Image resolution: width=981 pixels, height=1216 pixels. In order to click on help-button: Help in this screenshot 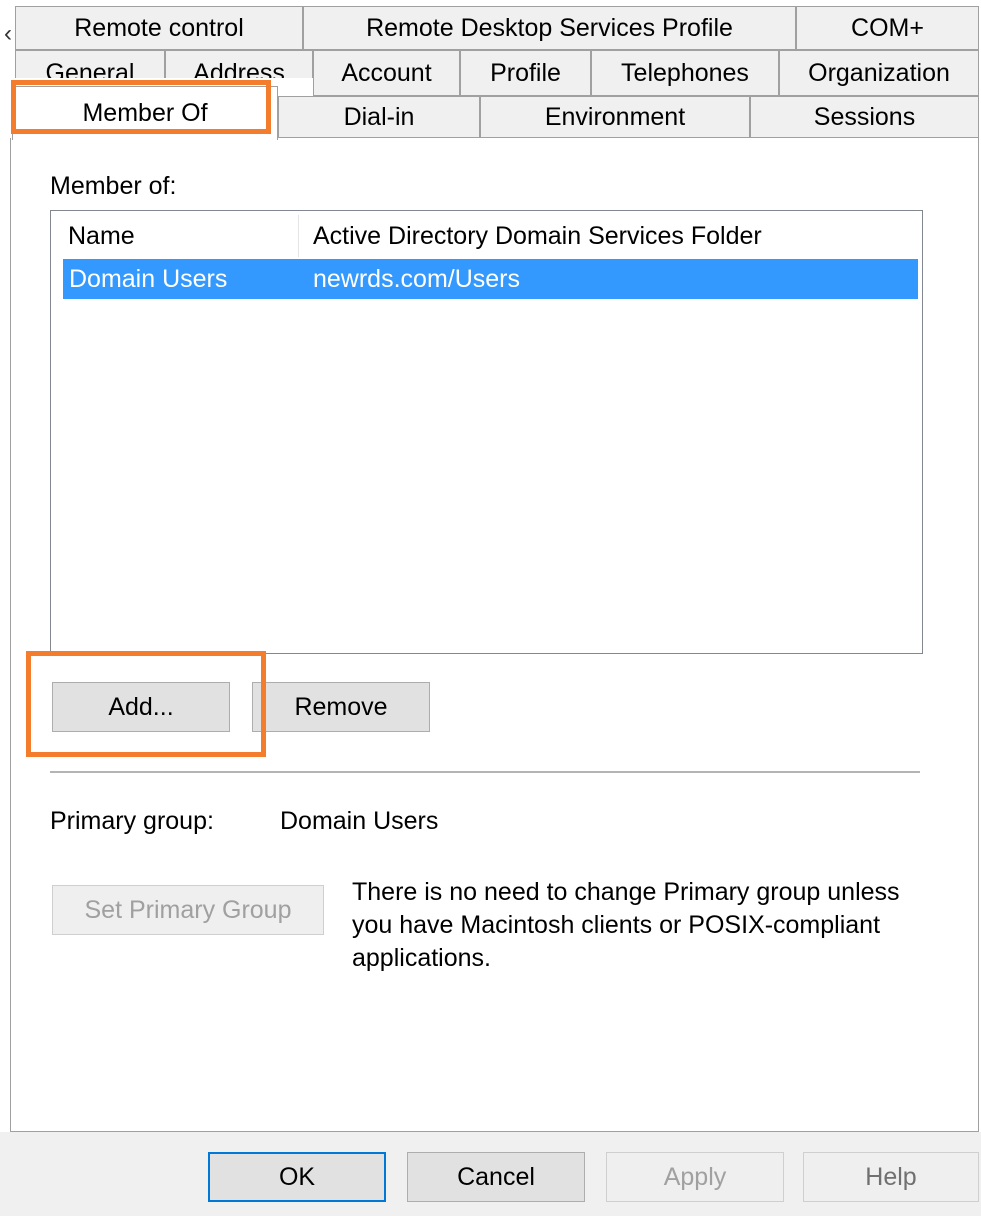, I will do `click(891, 1177)`.